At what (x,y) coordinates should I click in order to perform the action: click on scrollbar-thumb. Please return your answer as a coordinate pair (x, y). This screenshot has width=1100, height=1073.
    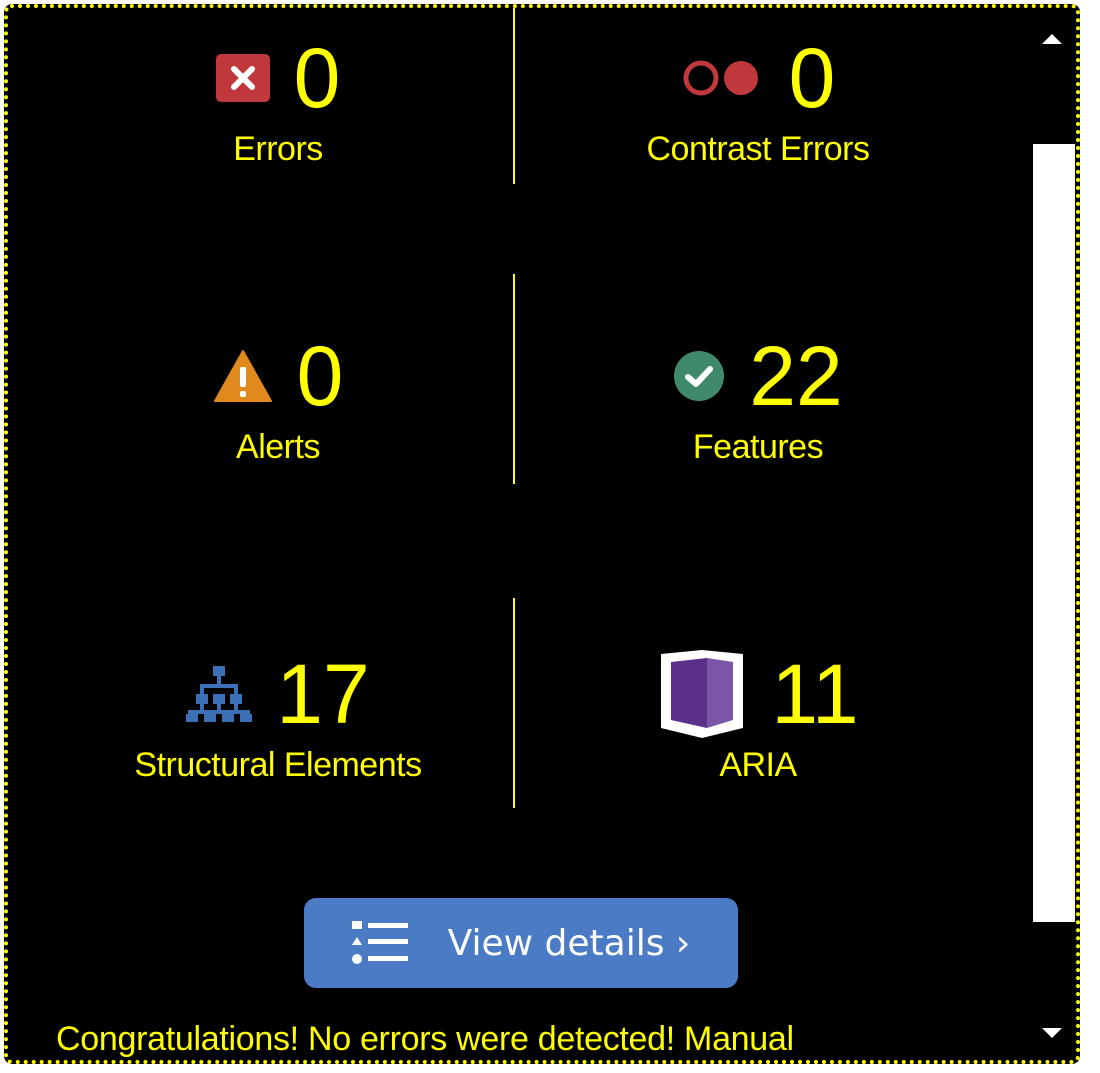
    Looking at the image, I should click on (1054, 533).